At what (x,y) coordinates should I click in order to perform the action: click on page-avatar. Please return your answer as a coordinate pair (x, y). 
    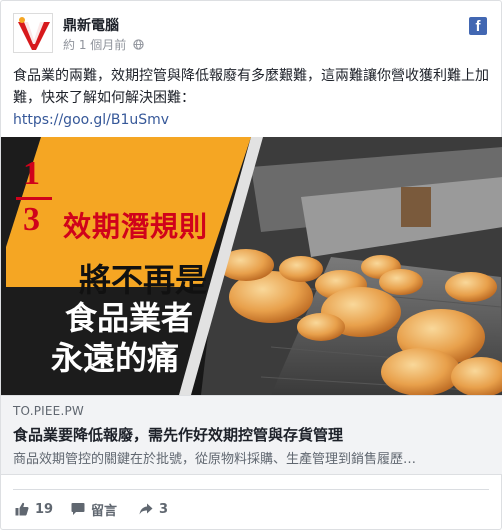
    Looking at the image, I should click on (33, 33).